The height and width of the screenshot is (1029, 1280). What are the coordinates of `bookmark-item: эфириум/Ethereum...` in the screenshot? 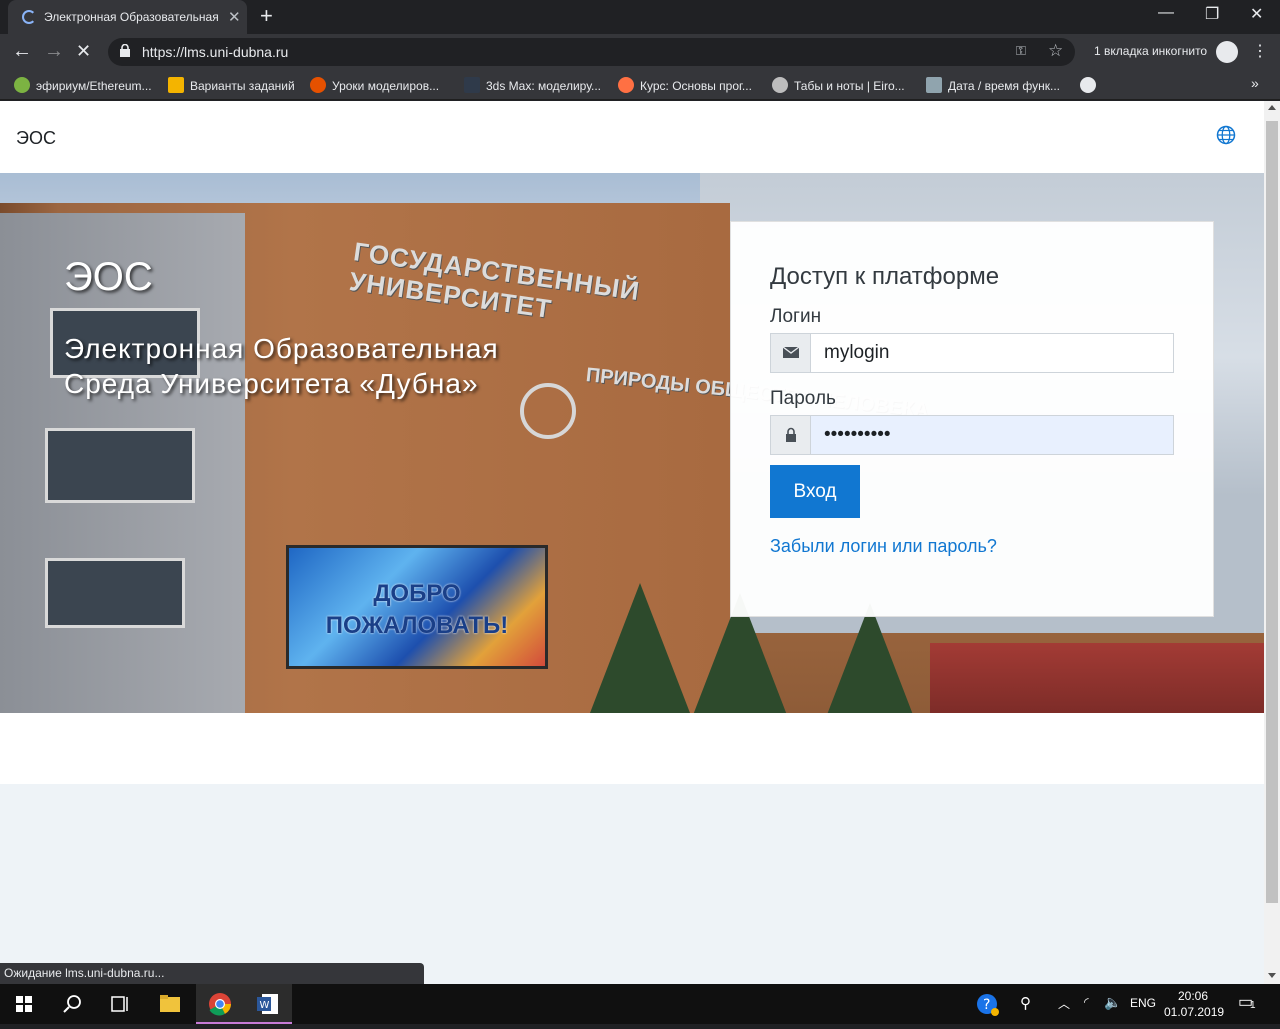 It's located at (83, 85).